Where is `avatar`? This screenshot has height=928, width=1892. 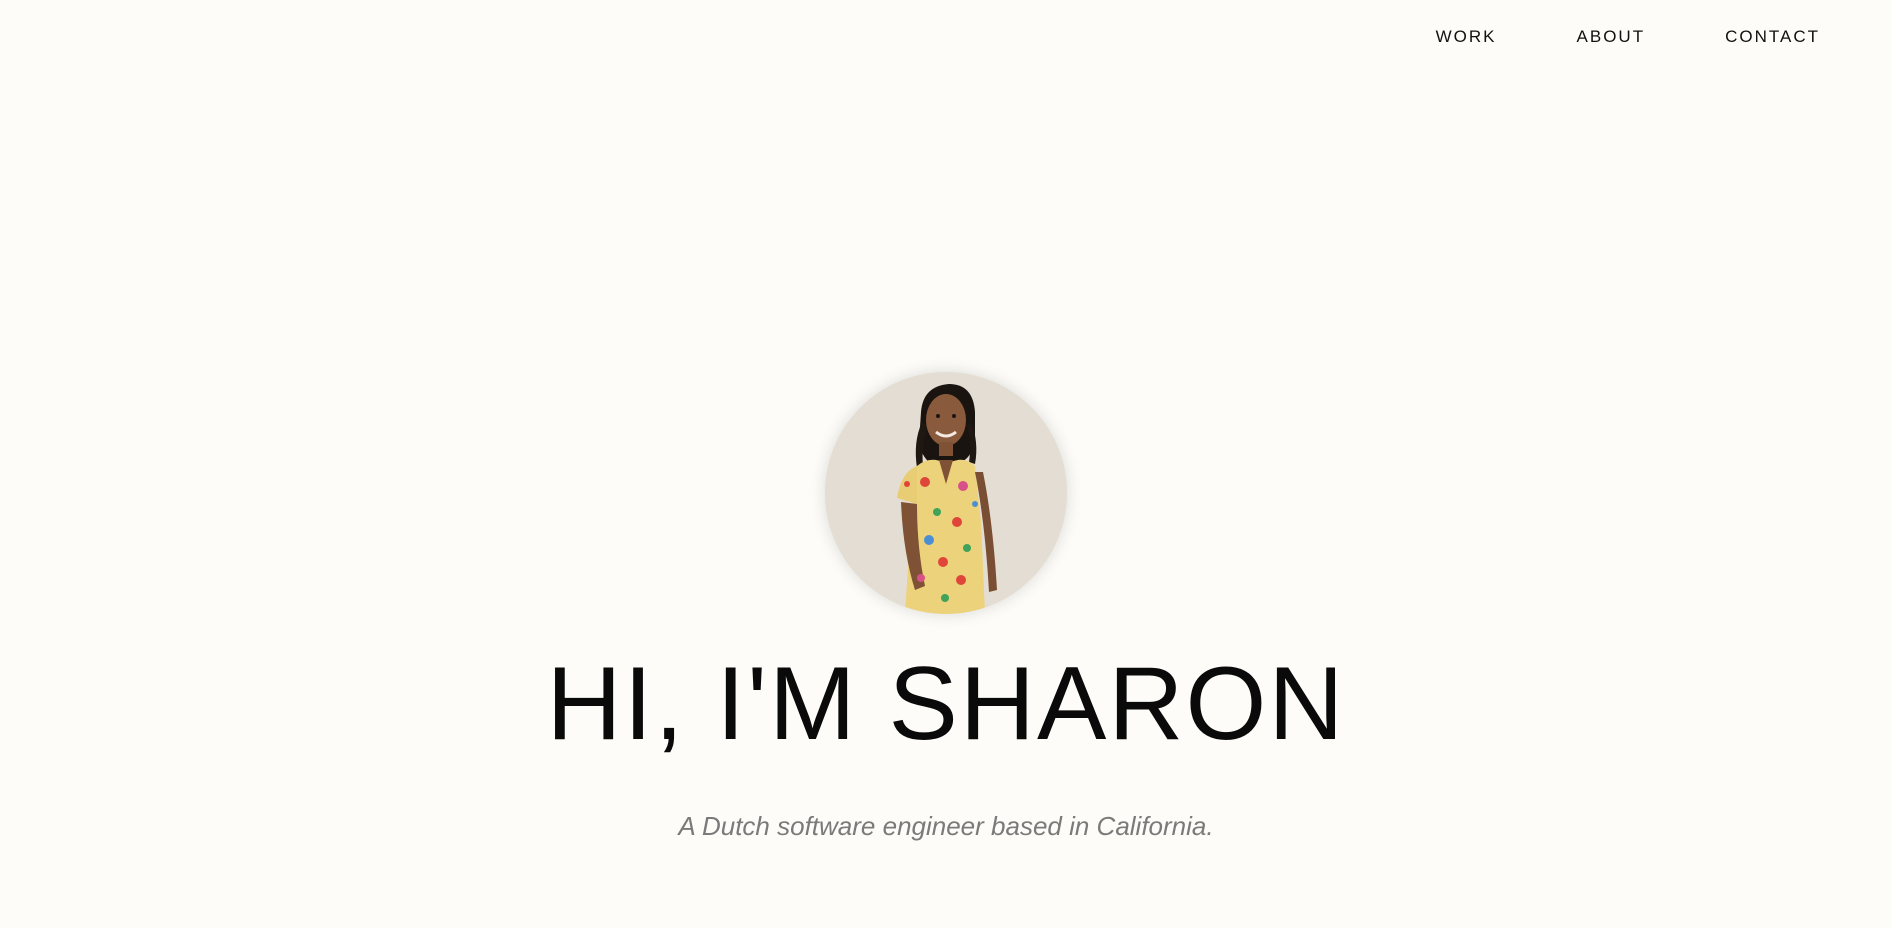 avatar is located at coordinates (946, 493).